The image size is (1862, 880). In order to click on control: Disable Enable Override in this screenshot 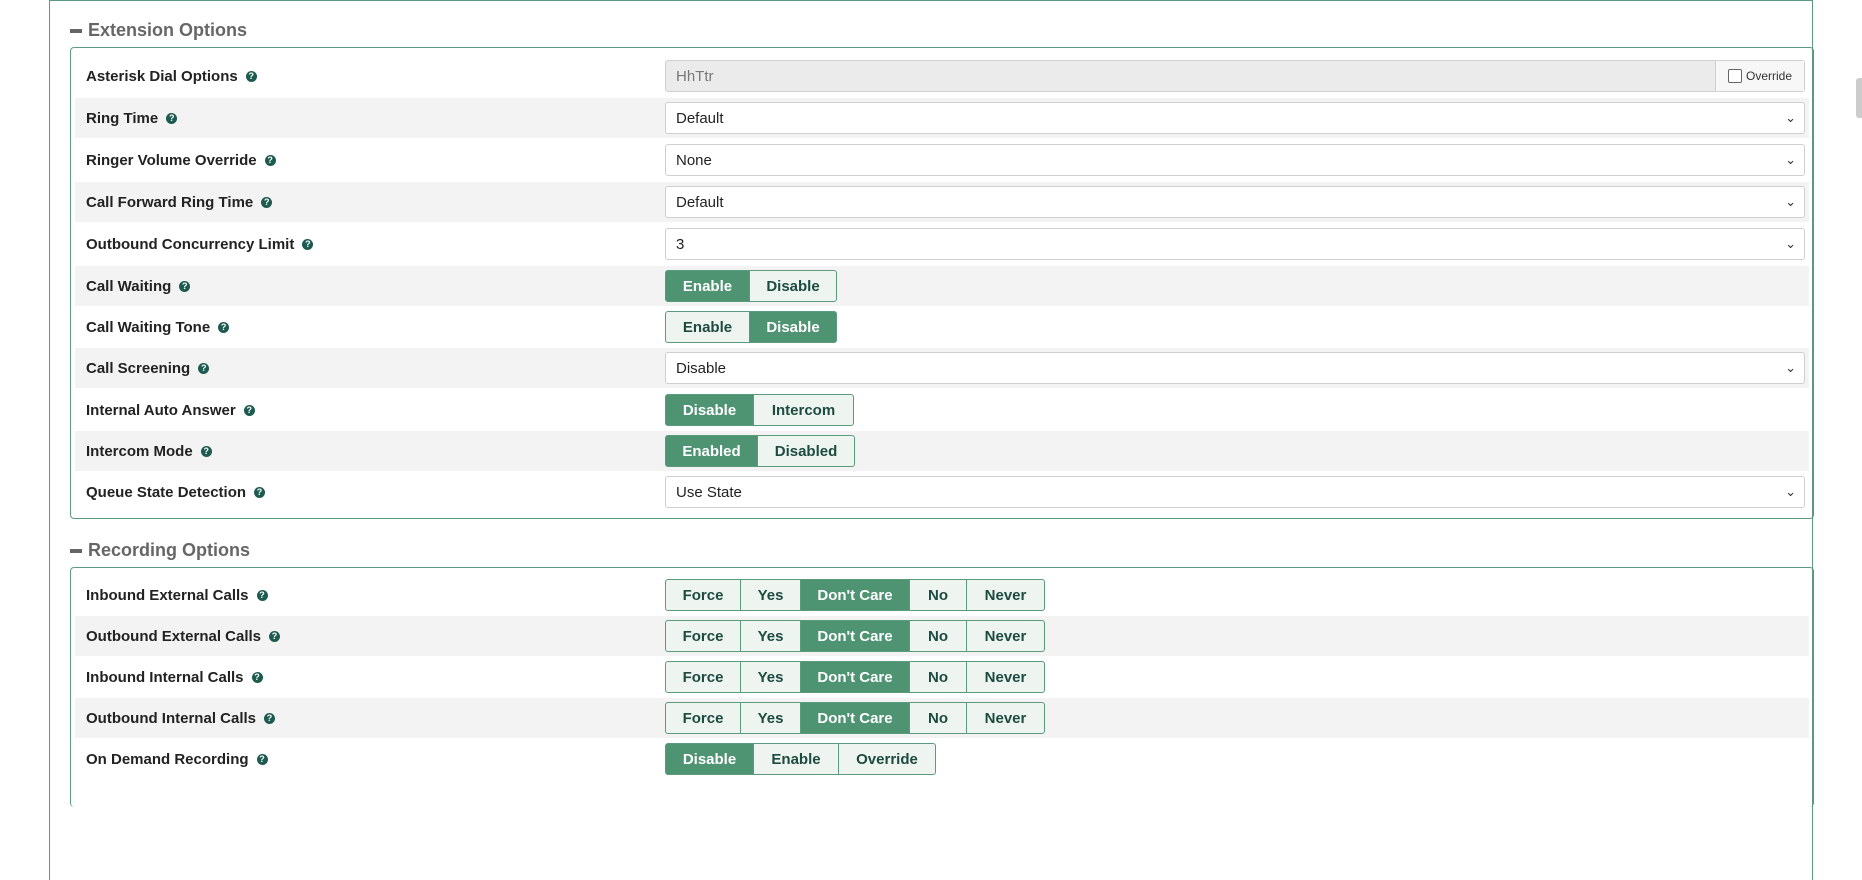, I will do `click(800, 759)`.